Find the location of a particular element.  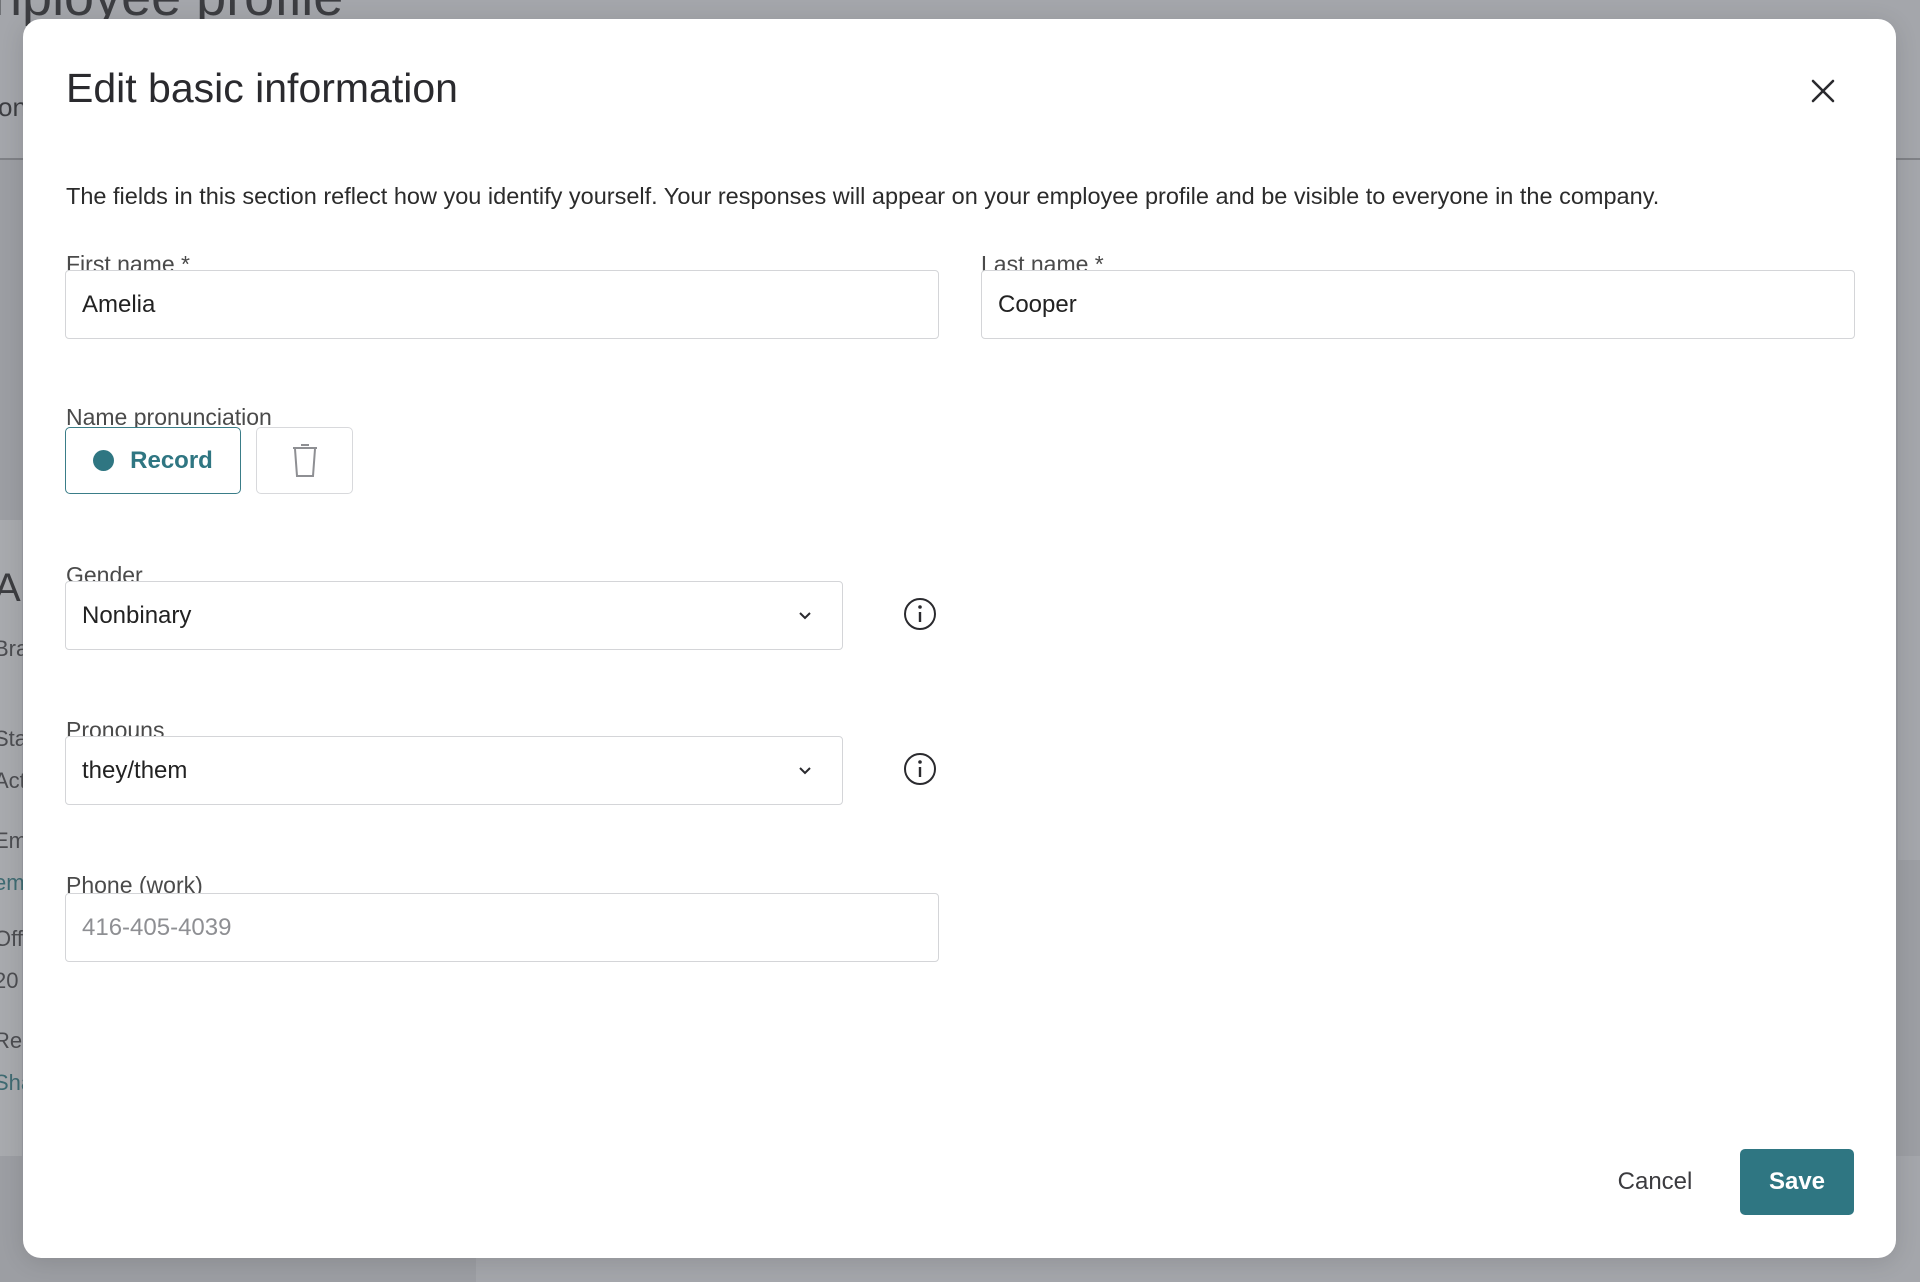

save-button: Save is located at coordinates (1797, 1182).